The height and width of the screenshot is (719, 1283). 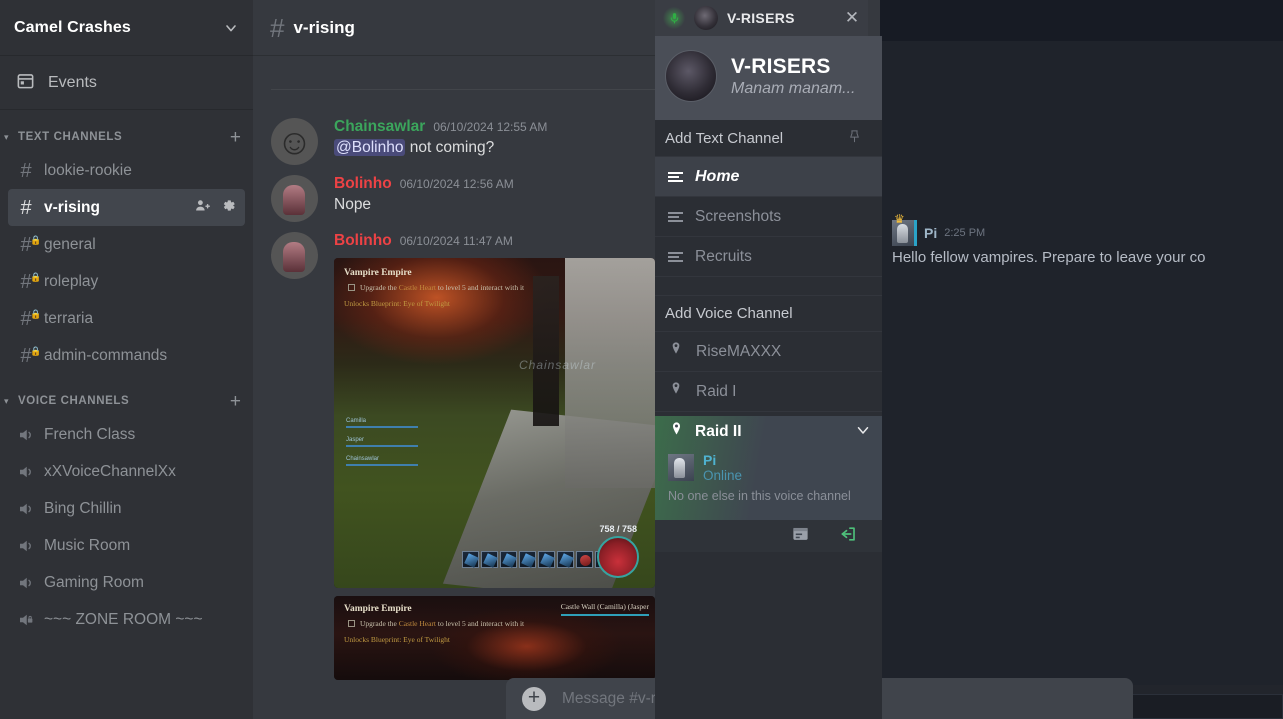 I want to click on overlay-tab-header: V-RISERS, so click(x=761, y=18).